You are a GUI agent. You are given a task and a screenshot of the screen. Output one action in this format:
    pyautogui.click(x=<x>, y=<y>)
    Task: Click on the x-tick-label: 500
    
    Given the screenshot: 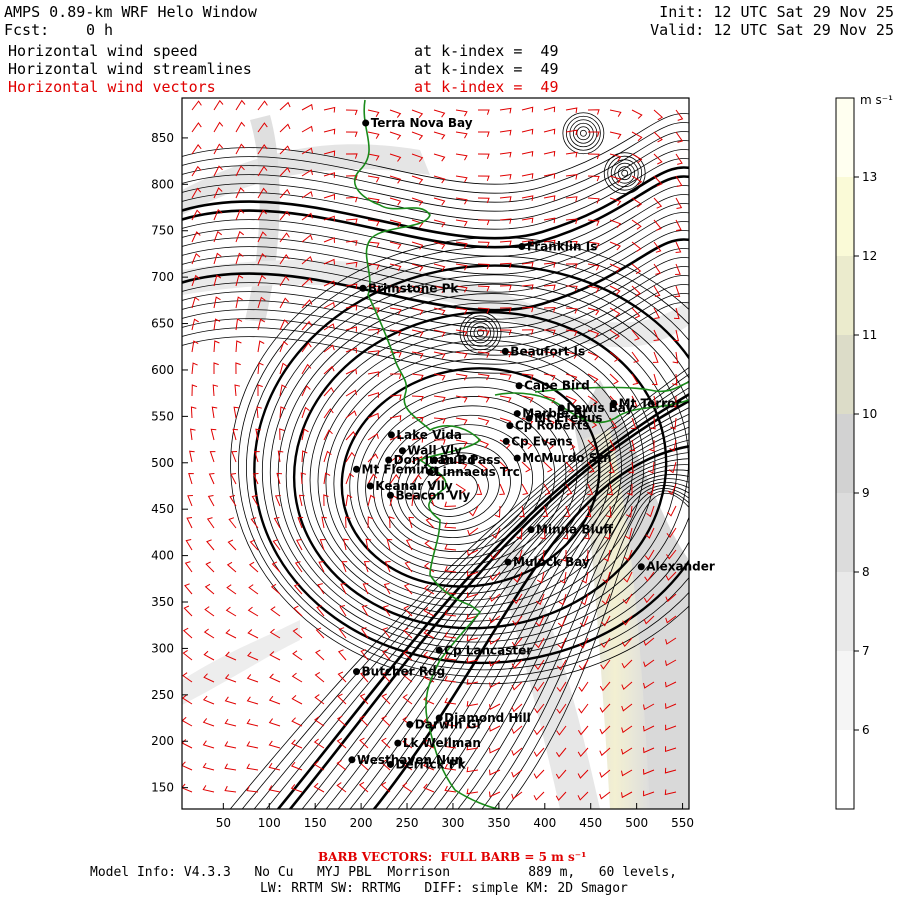 What is the action you would take?
    pyautogui.click(x=636, y=823)
    